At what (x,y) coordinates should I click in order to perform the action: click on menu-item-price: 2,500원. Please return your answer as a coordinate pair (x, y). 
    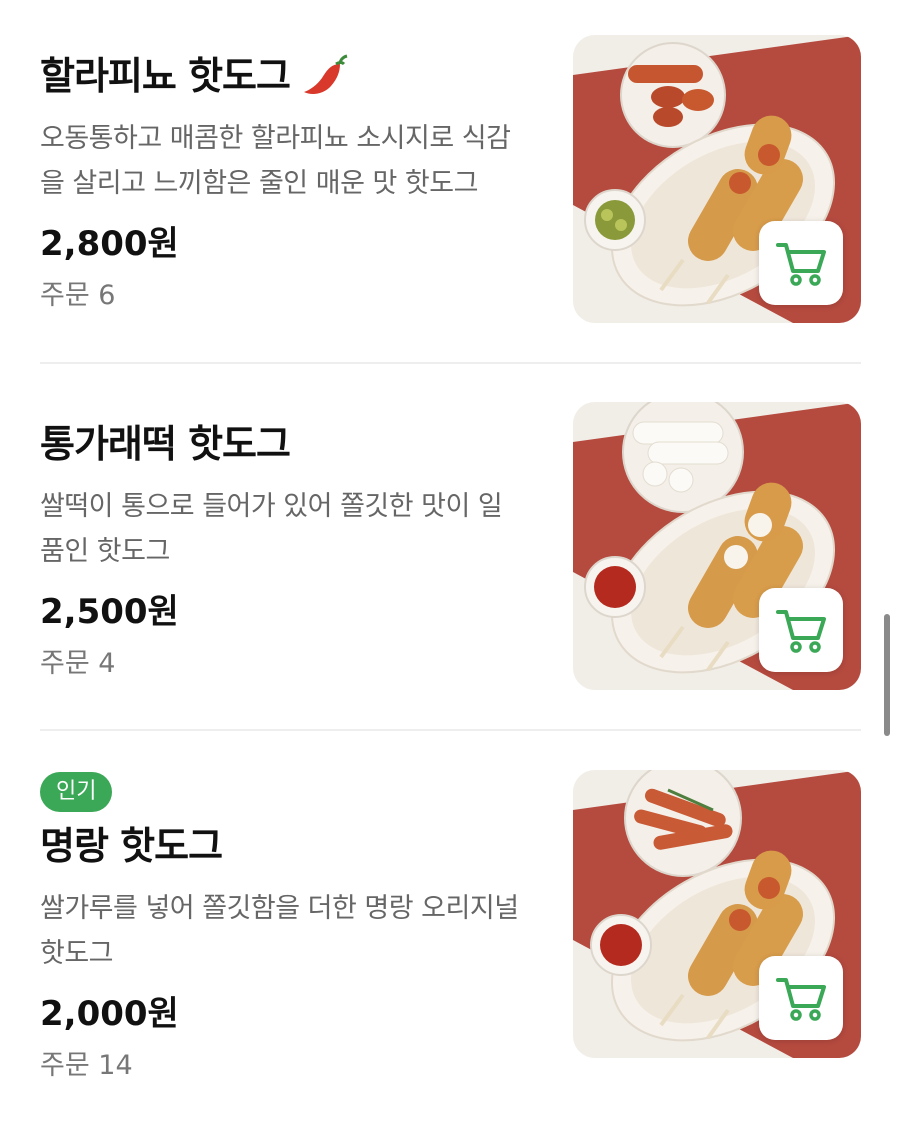
    Looking at the image, I should click on (109, 612).